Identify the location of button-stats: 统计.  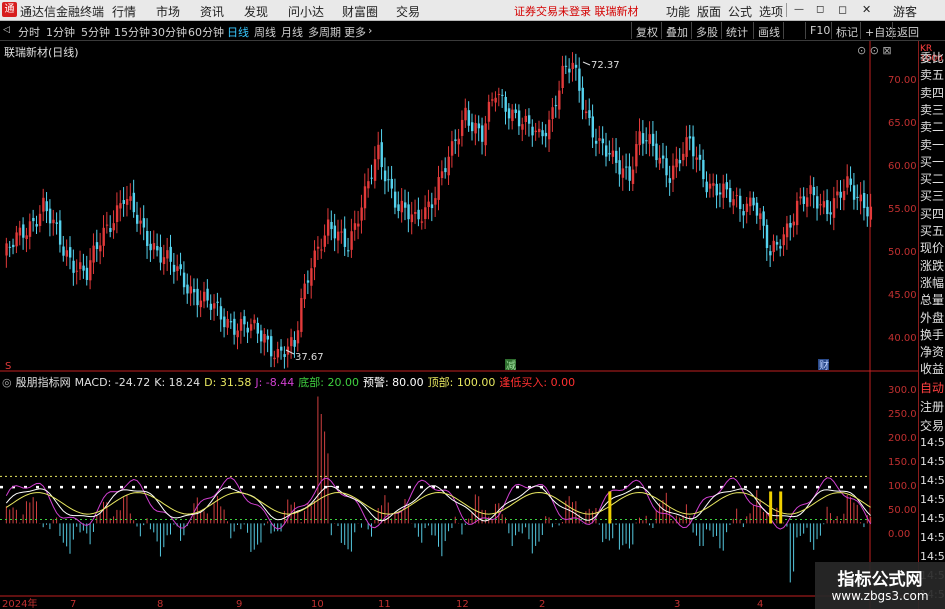
(736, 30).